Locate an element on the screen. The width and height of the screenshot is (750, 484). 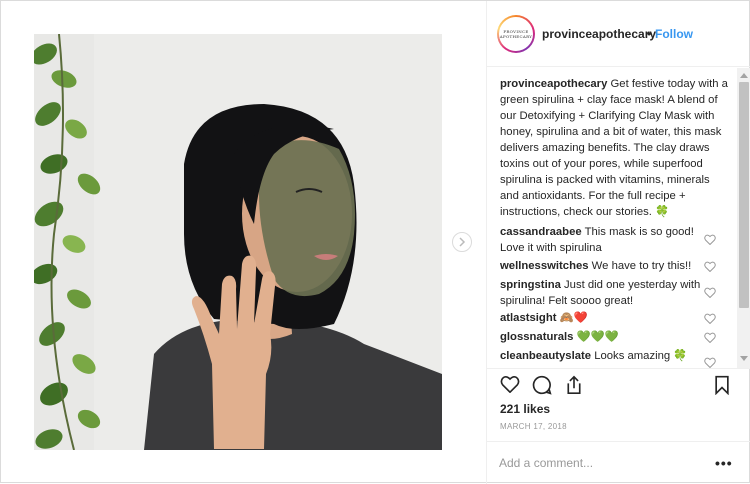
comment-item: glossnaturals 💚💚💚 is located at coordinates (602, 337).